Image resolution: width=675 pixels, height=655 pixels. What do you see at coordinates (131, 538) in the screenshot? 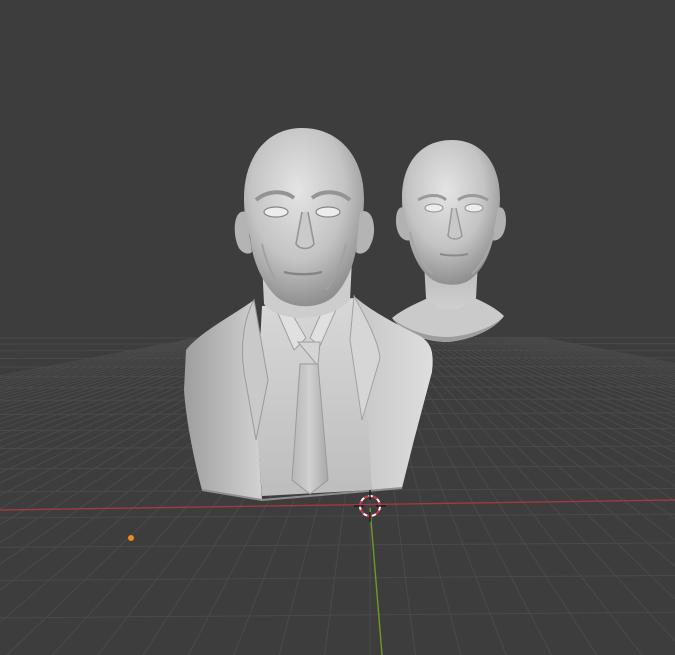
I see `point-light-icon` at bounding box center [131, 538].